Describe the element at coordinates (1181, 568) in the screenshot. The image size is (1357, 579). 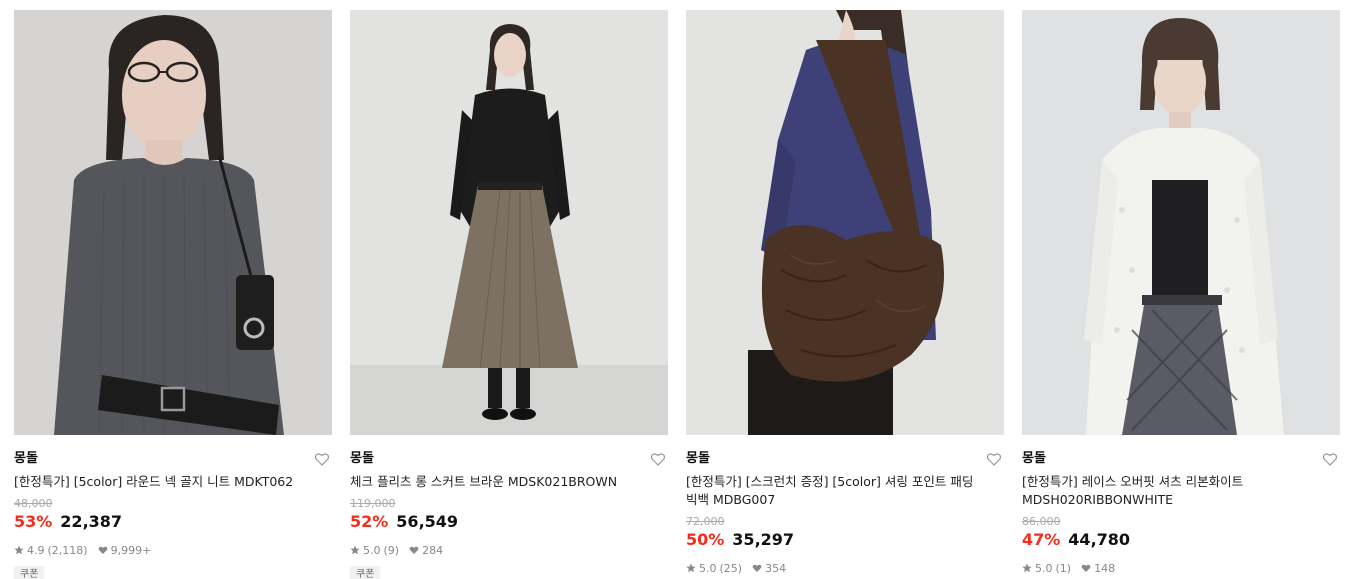
I see `product-meta: 5.0 (1) 148` at that location.